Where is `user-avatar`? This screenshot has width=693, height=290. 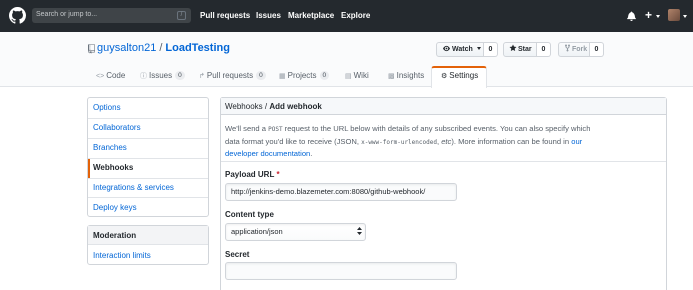
user-avatar is located at coordinates (674, 15).